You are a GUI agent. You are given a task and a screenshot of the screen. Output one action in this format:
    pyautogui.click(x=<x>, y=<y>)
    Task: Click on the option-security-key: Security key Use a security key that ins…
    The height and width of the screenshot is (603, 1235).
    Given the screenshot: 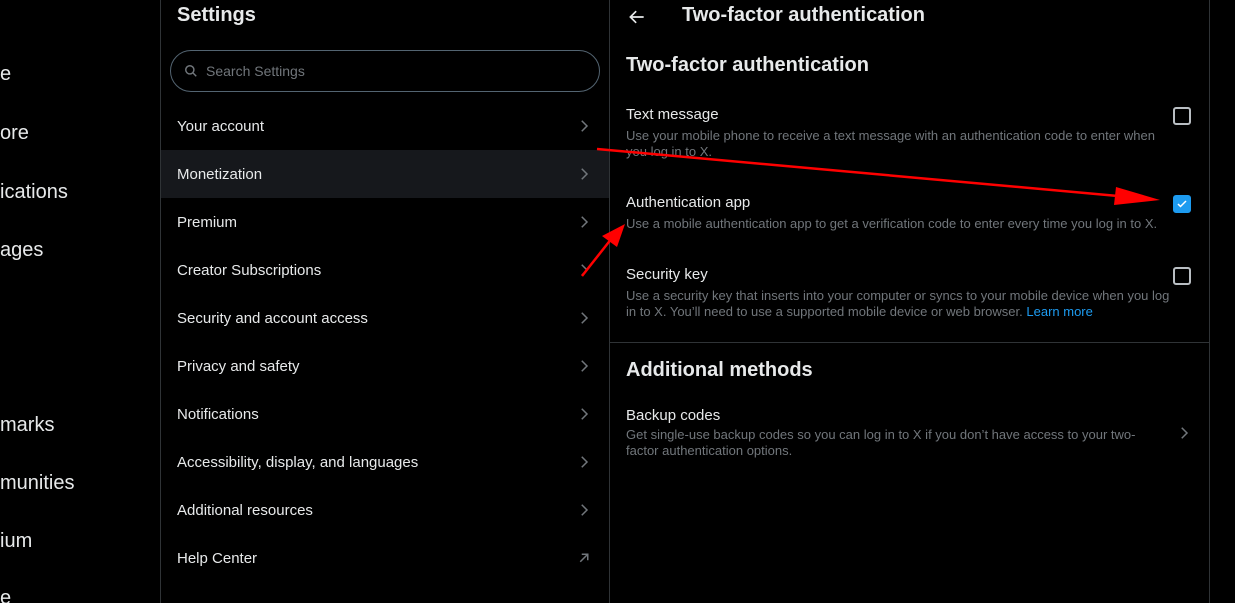 What is the action you would take?
    pyautogui.click(x=908, y=293)
    